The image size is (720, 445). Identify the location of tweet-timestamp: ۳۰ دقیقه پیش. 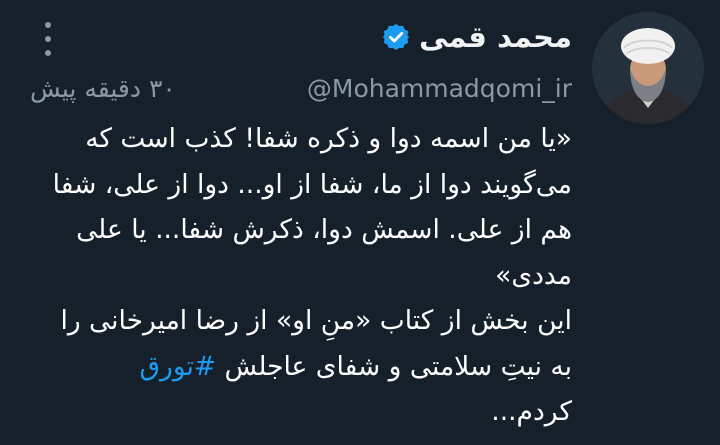
(103, 89).